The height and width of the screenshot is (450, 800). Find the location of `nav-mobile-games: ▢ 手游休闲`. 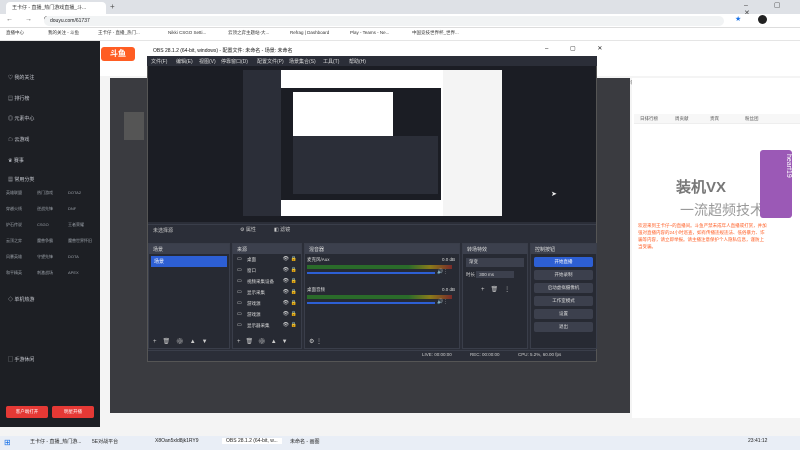

nav-mobile-games: ▢ 手游休闲 is located at coordinates (21, 359).